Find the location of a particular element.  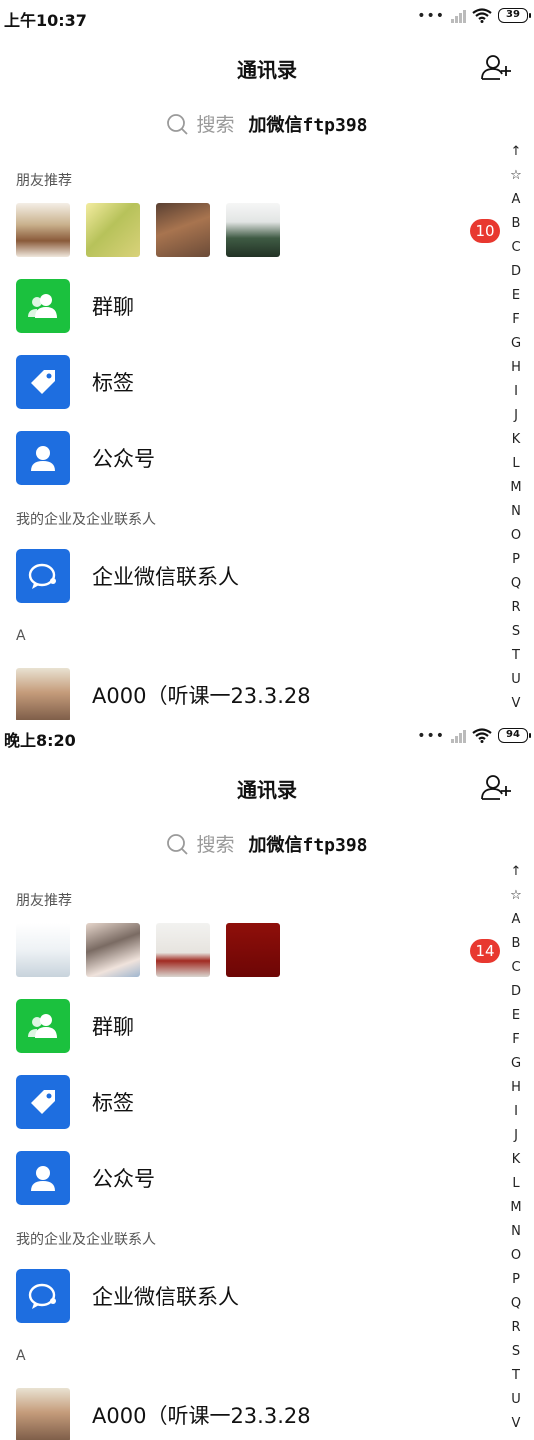

battery-icon: 39 is located at coordinates (514, 15).